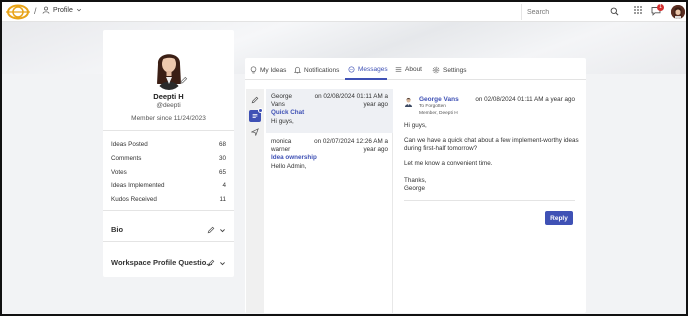 Image resolution: width=688 pixels, height=316 pixels. What do you see at coordinates (260, 110) in the screenshot?
I see `inbox-unread-dot` at bounding box center [260, 110].